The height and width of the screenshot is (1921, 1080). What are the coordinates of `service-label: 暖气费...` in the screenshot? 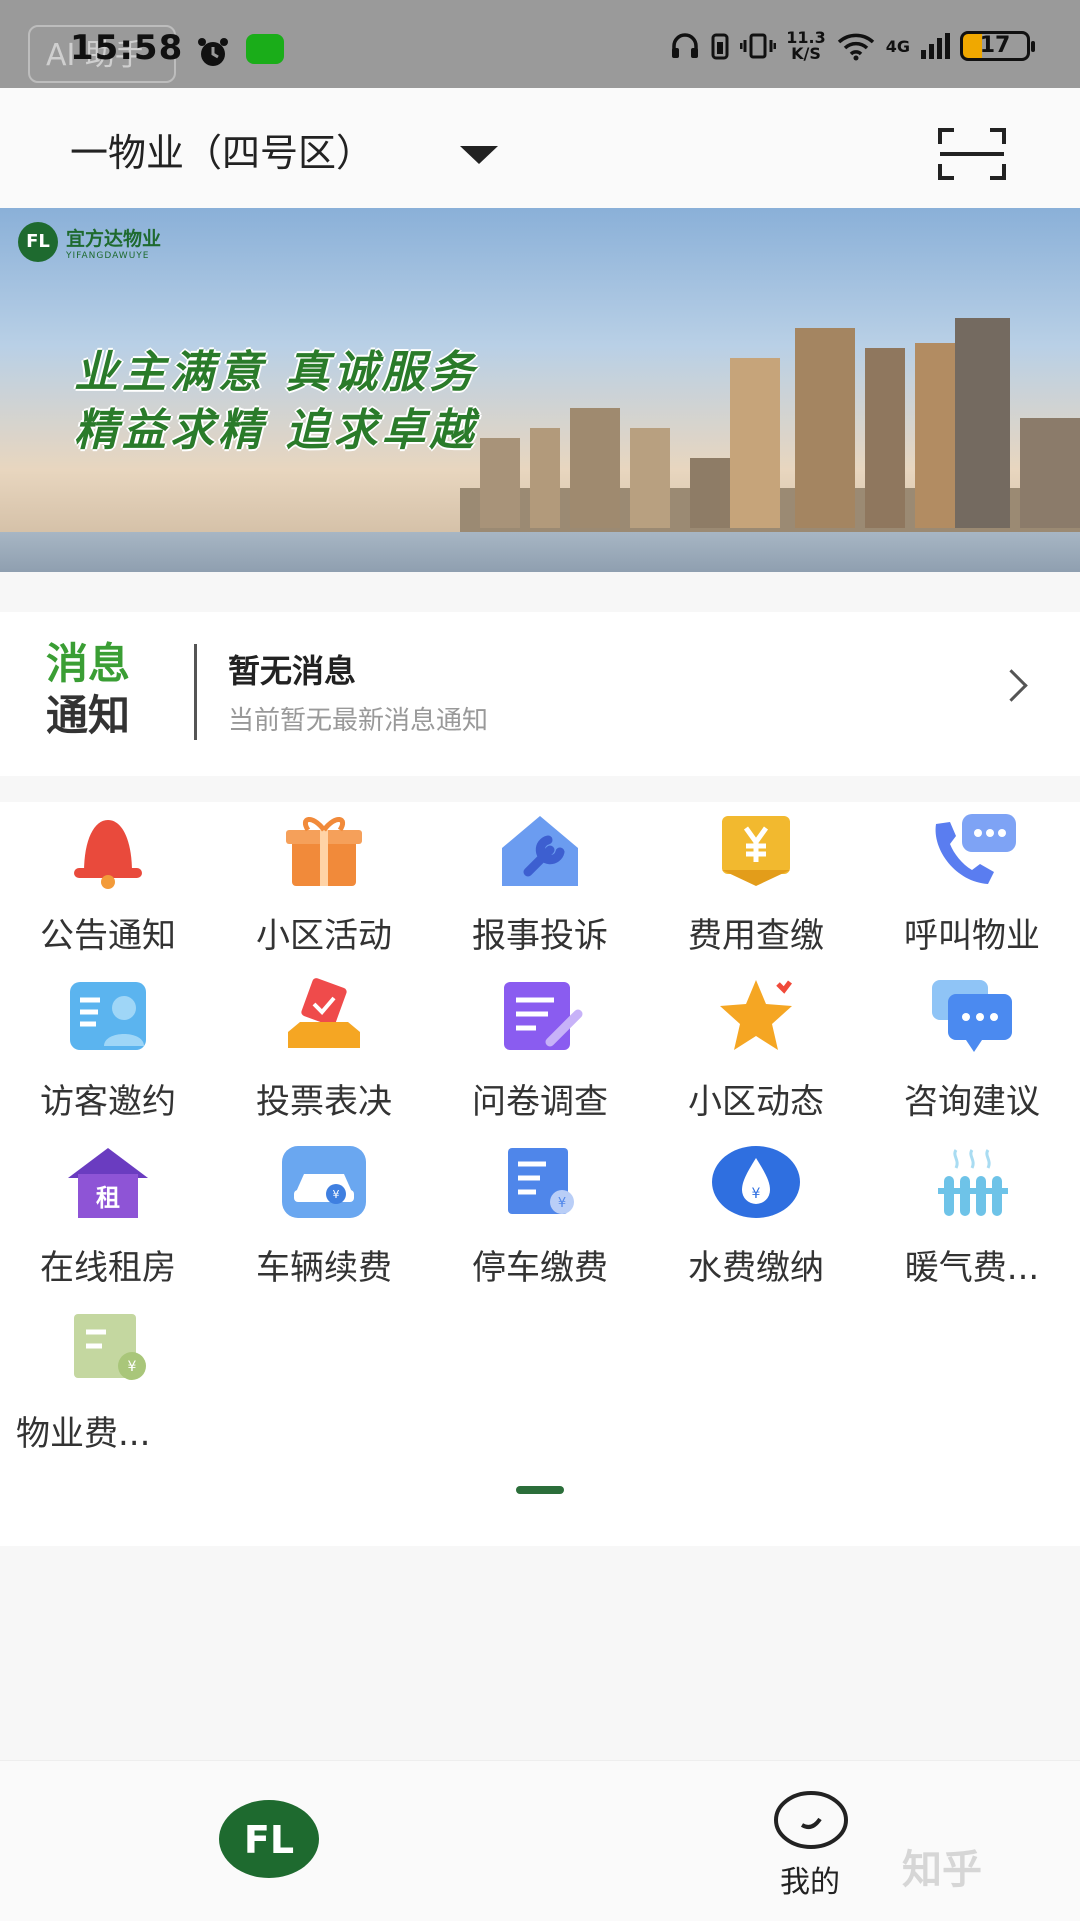 It's located at (972, 1268).